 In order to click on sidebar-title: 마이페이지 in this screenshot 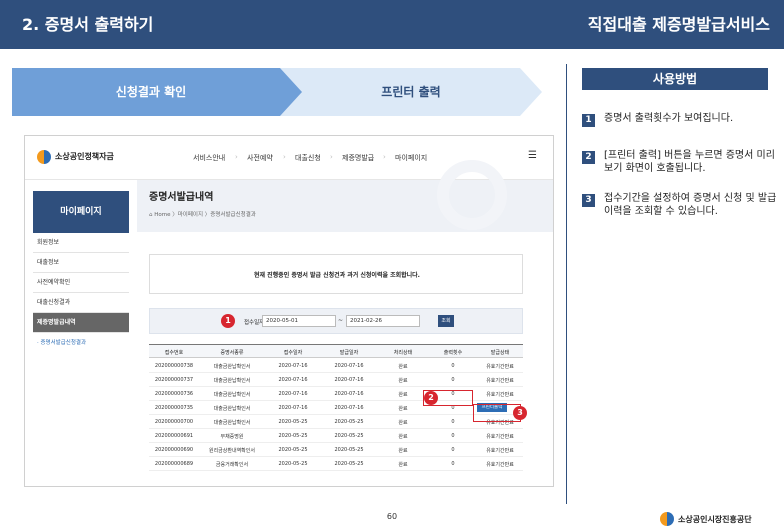, I will do `click(81, 212)`.